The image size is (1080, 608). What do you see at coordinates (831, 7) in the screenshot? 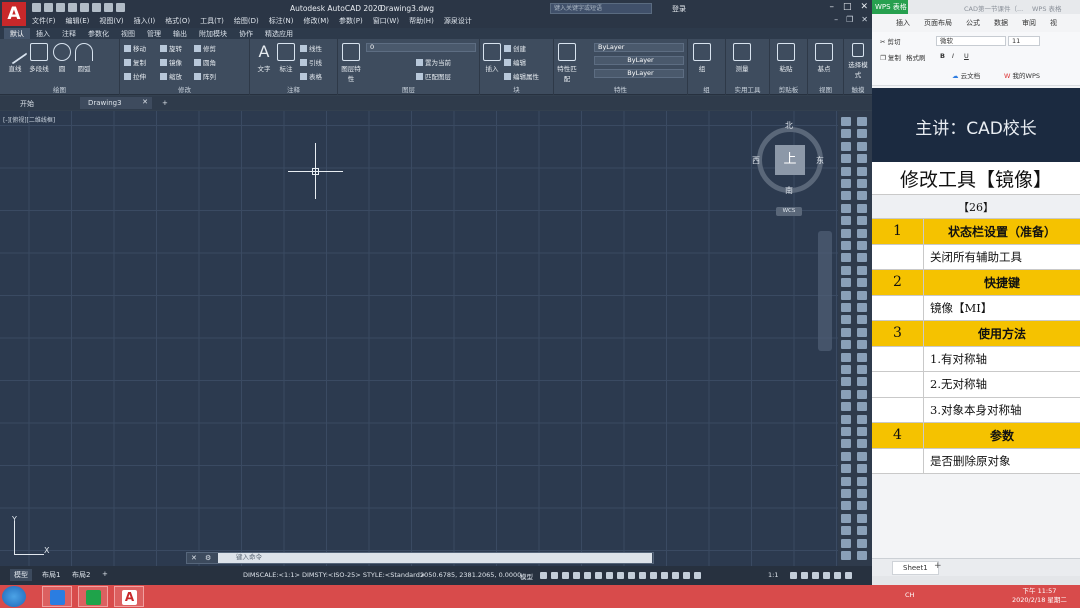
I see `minimize-icon: –` at bounding box center [831, 7].